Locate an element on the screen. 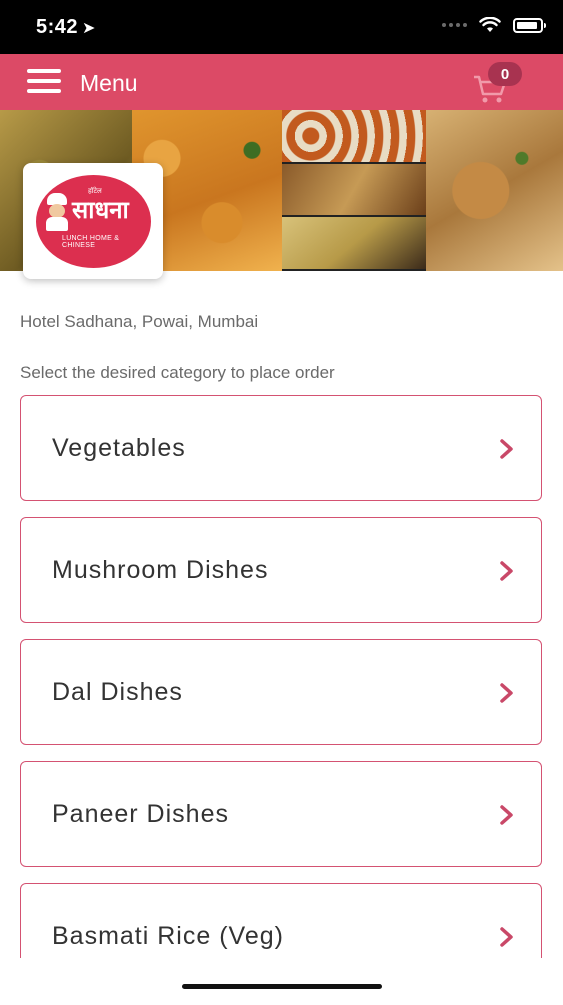 The height and width of the screenshot is (1005, 563). category-item-vegetables: Vegetables is located at coordinates (281, 448).